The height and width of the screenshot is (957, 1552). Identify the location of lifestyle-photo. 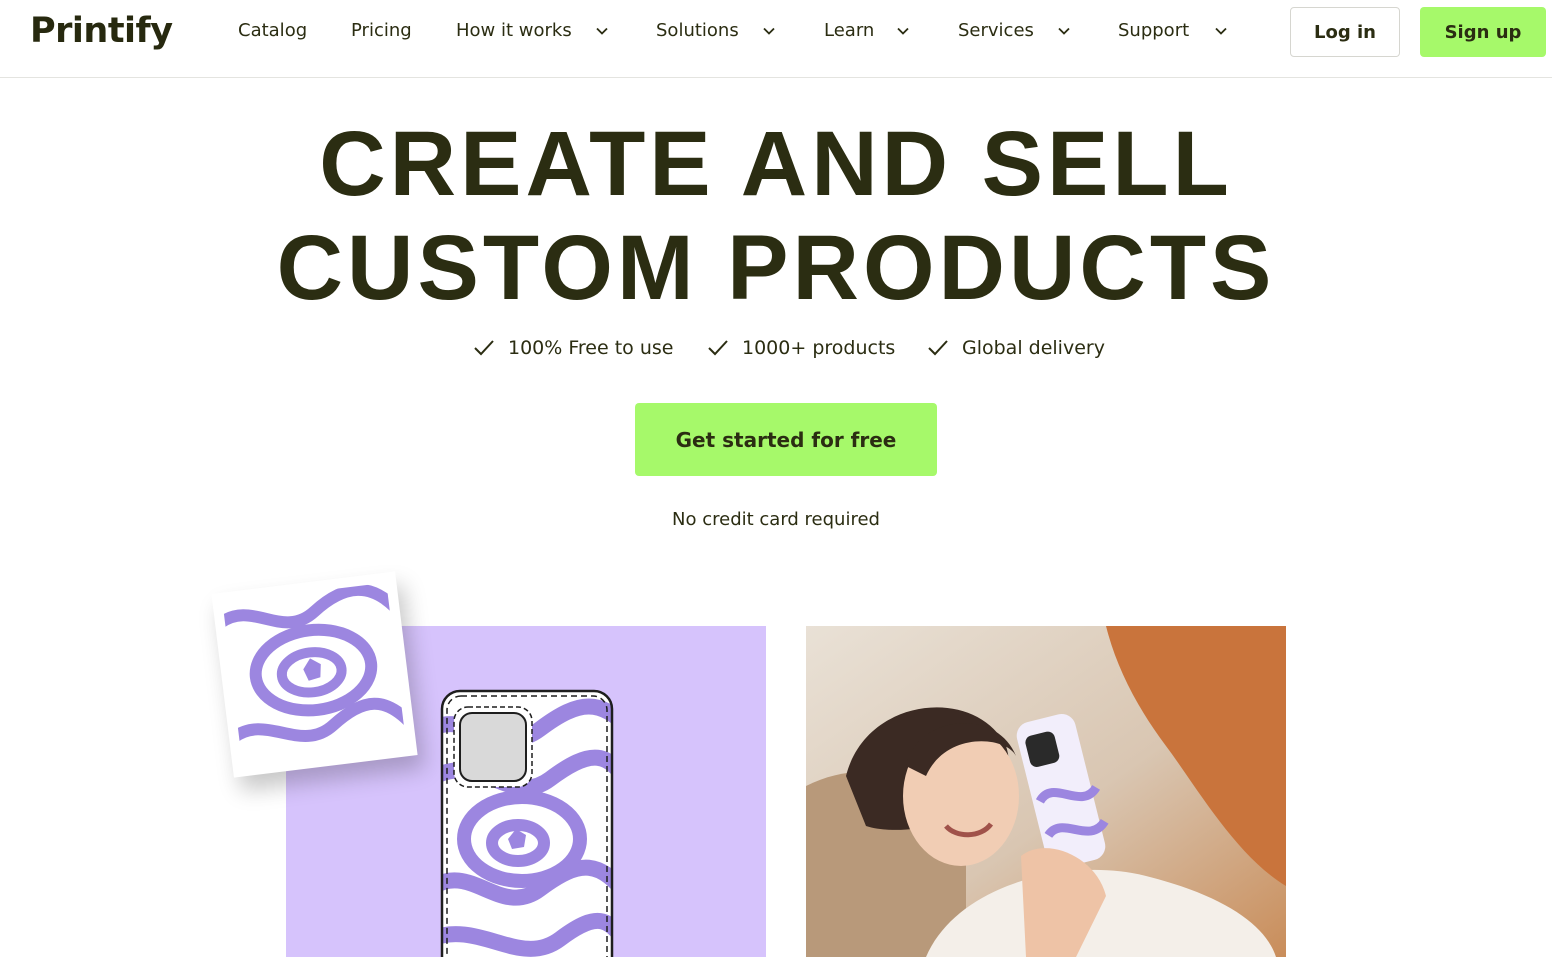
(1046, 791).